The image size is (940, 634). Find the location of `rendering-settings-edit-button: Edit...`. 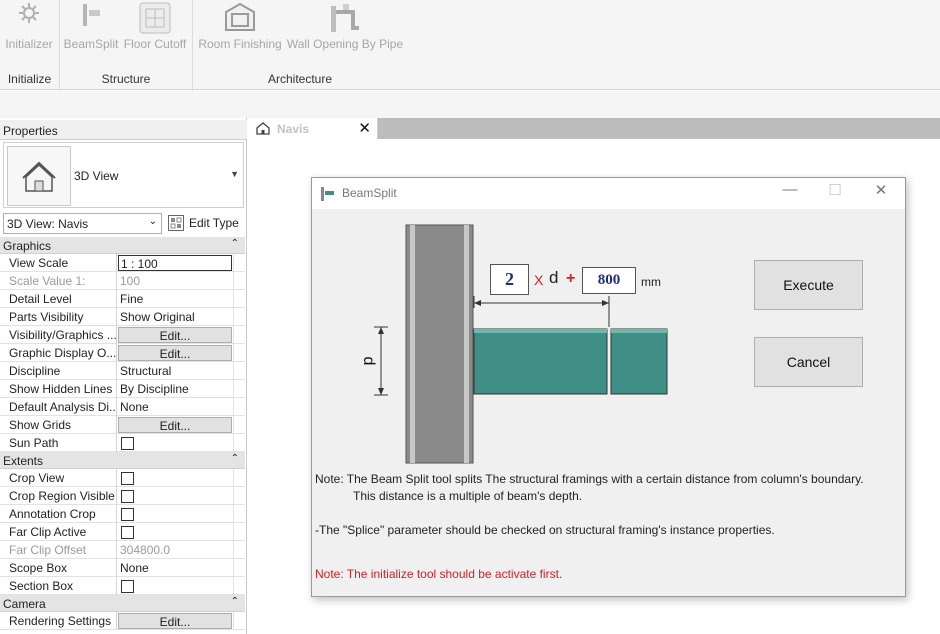

rendering-settings-edit-button: Edit... is located at coordinates (175, 621).